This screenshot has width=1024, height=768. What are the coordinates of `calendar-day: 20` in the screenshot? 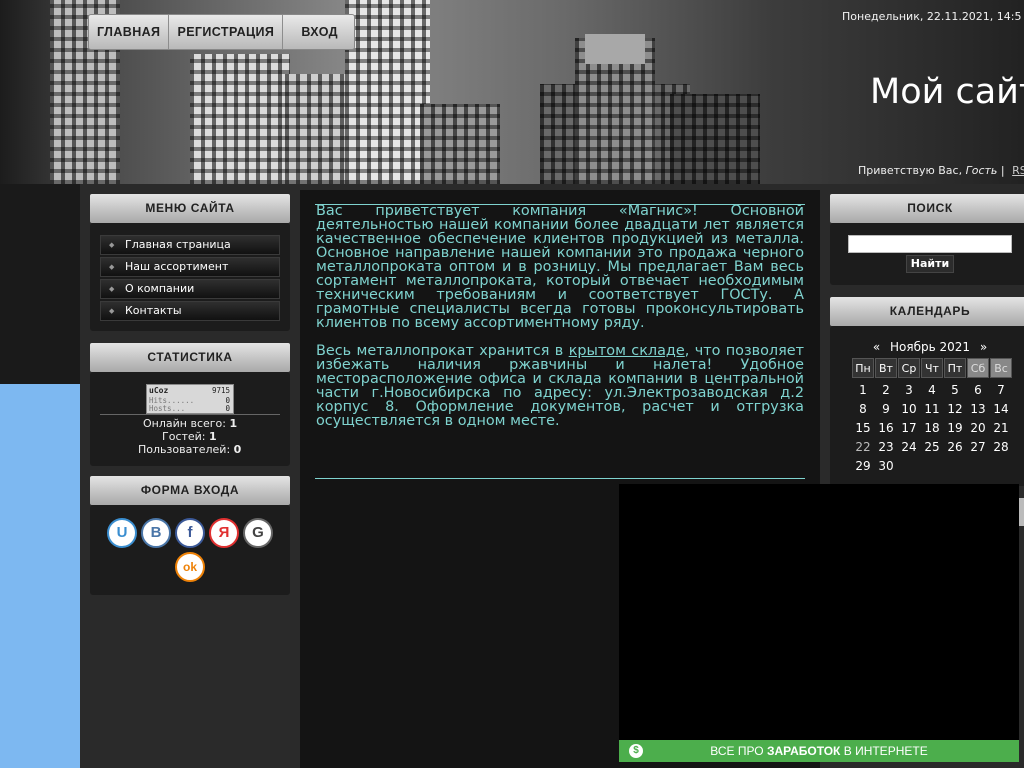 It's located at (978, 428).